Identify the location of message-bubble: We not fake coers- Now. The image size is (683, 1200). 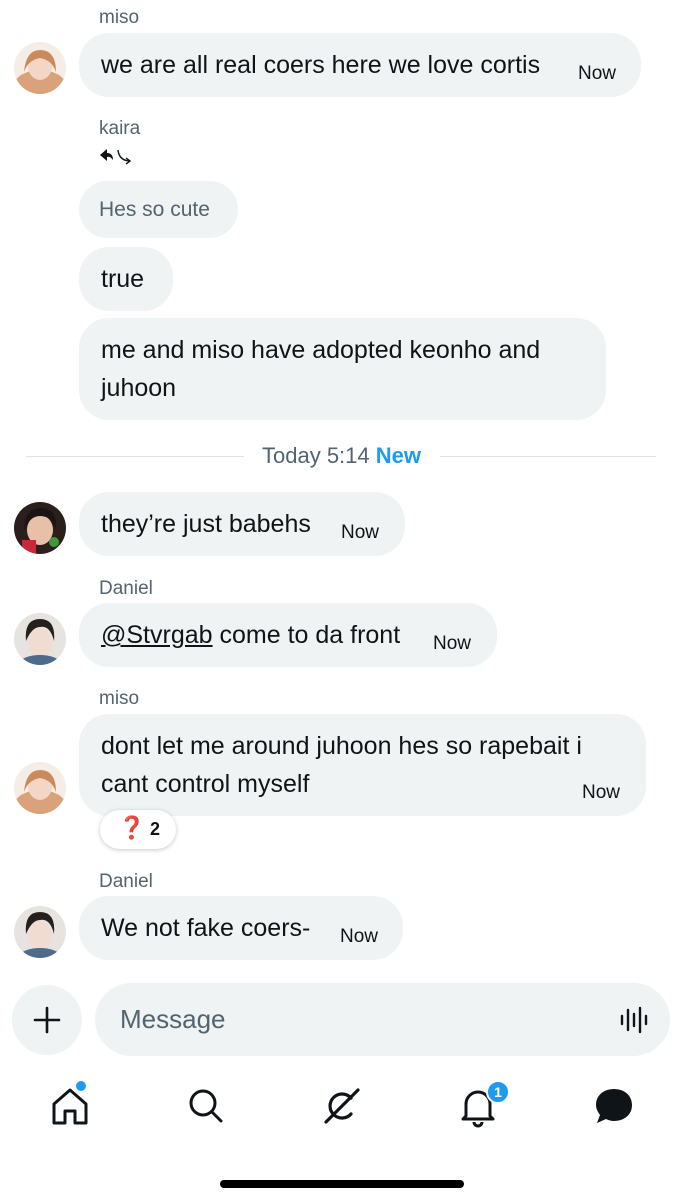
(241, 928).